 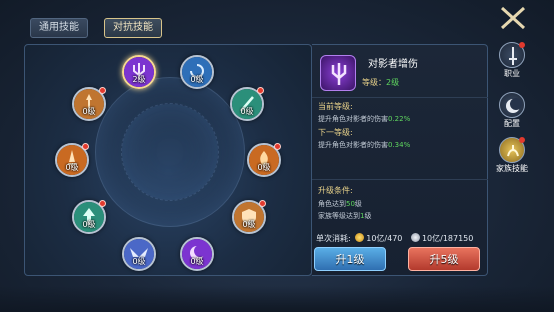 I want to click on skill-level: 等级：2级, so click(x=380, y=82).